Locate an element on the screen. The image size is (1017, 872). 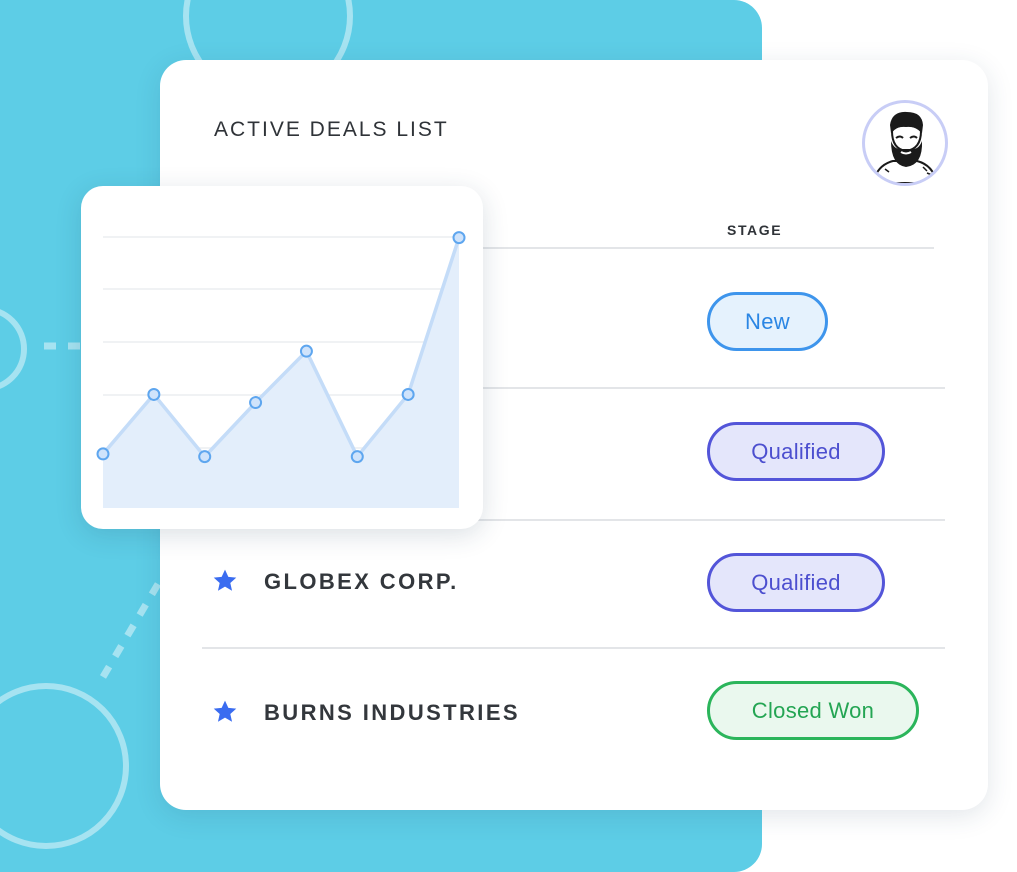
area-chart is located at coordinates (281, 369).